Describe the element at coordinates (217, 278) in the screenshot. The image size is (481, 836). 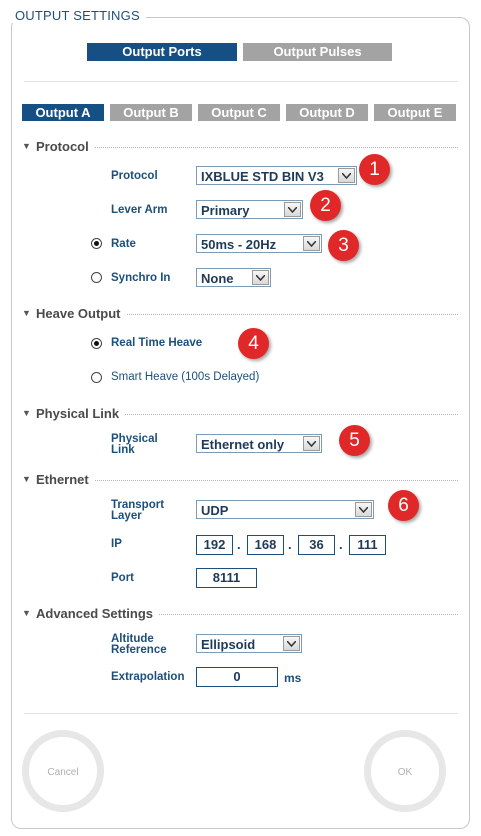
I see `select-value: None` at that location.